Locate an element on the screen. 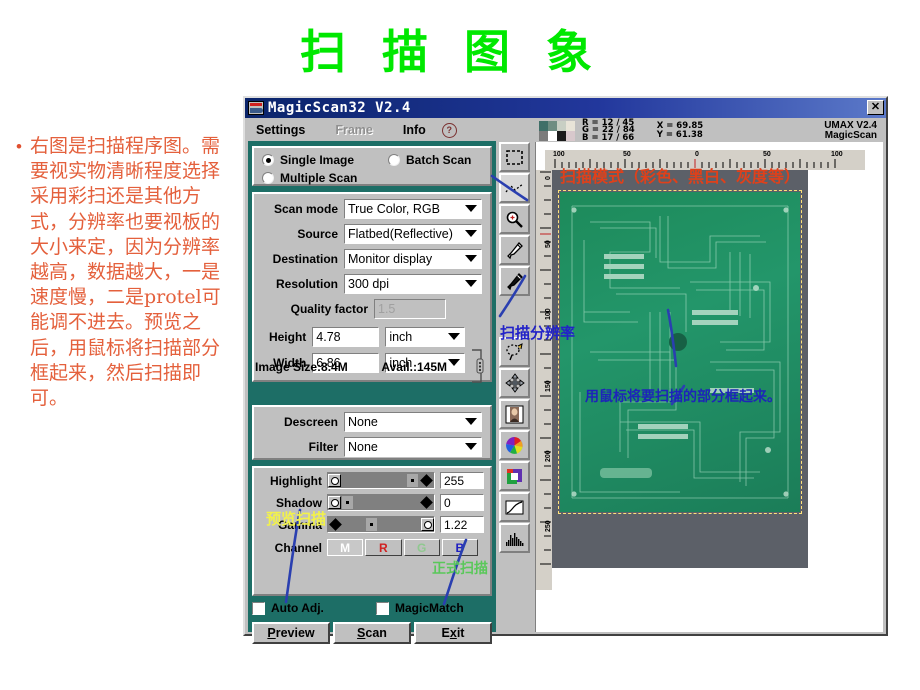  radio-multiple-scan: Multiple Scan is located at coordinates (376, 178).